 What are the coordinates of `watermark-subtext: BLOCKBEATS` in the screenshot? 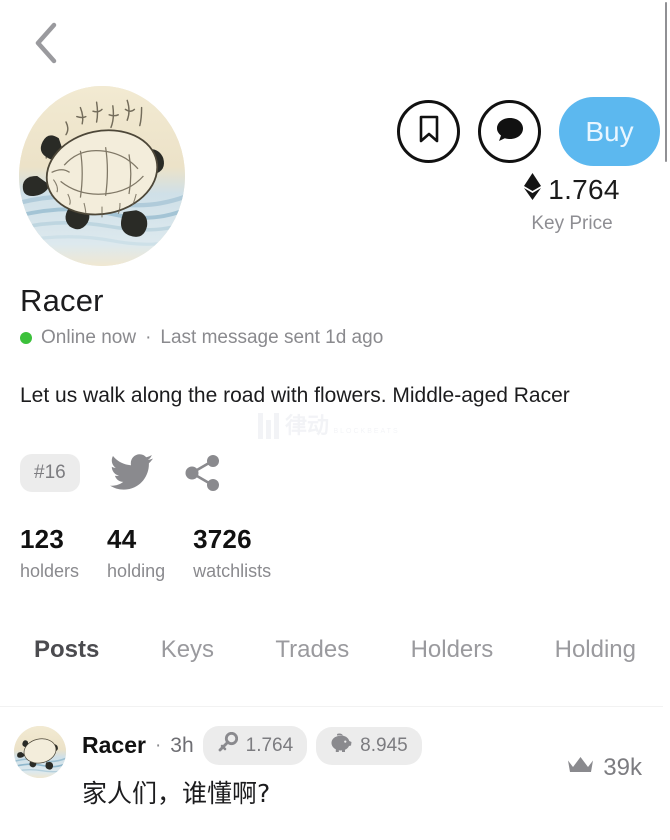 It's located at (366, 431).